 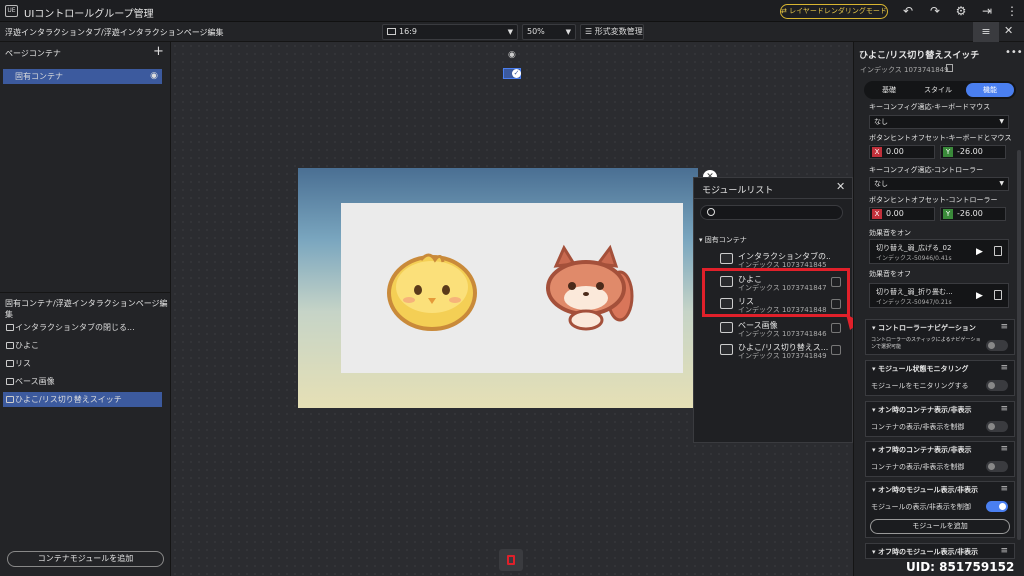 I want to click on section-module-visibility-off: ▾ オフ時のモジュール表示/非表示 ≡, so click(x=940, y=551).